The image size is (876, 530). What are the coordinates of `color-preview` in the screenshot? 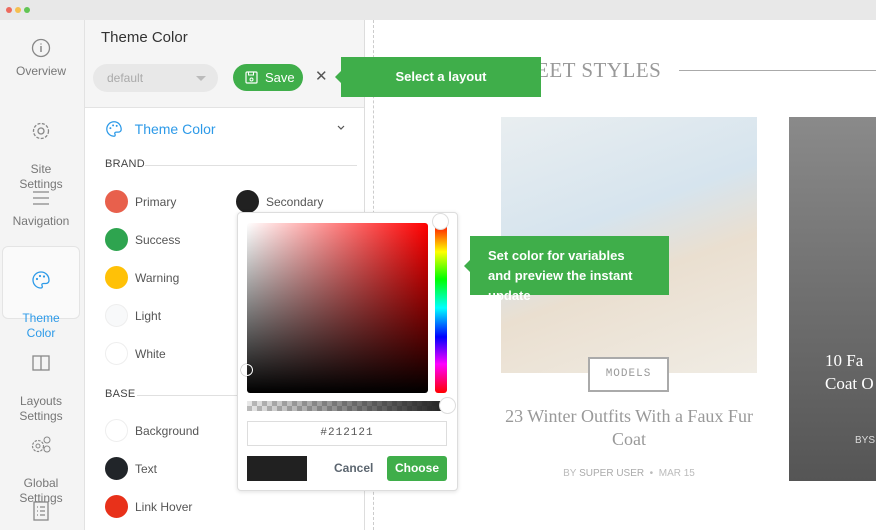 It's located at (277, 468).